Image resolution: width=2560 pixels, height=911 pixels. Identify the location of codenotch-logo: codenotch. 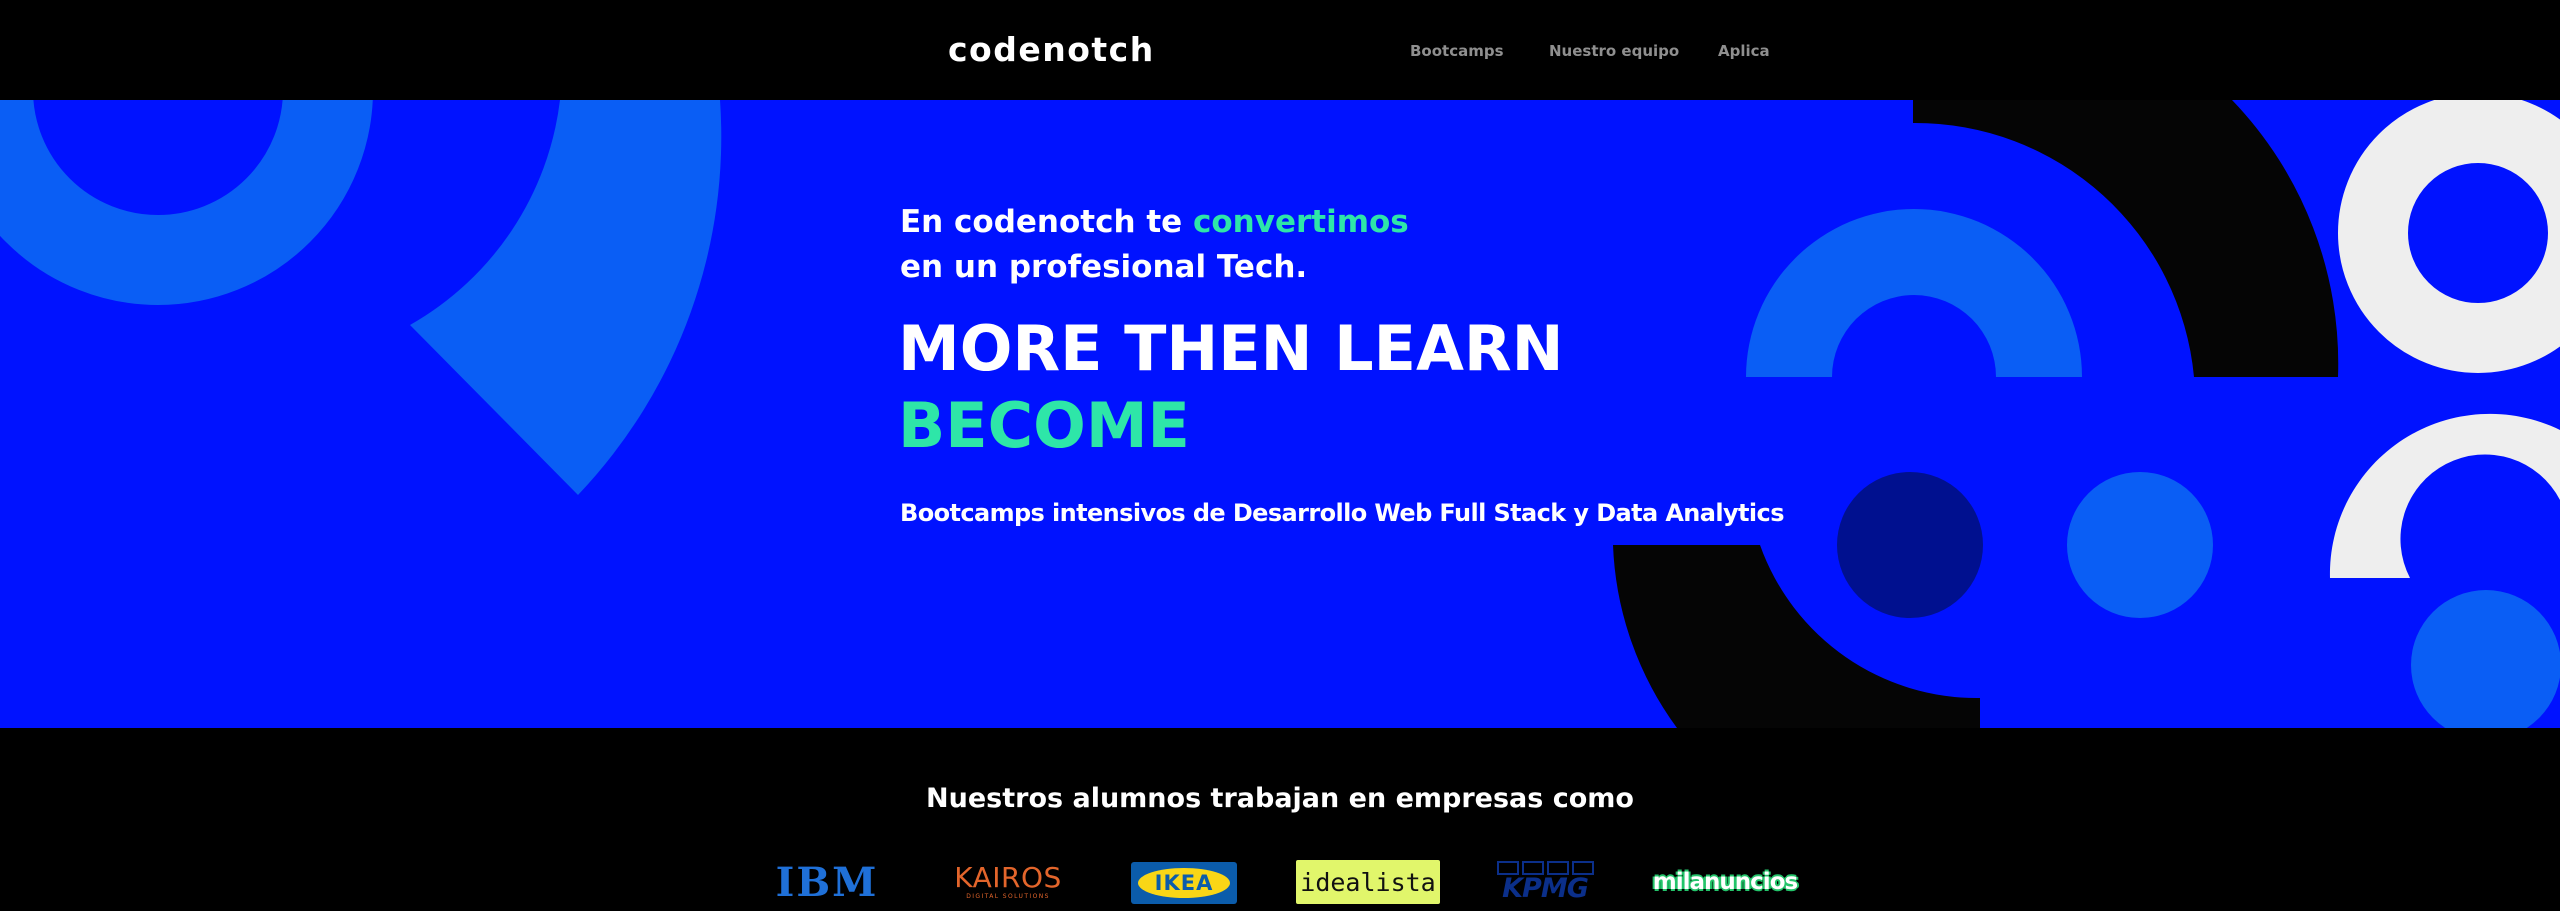
(1051, 50).